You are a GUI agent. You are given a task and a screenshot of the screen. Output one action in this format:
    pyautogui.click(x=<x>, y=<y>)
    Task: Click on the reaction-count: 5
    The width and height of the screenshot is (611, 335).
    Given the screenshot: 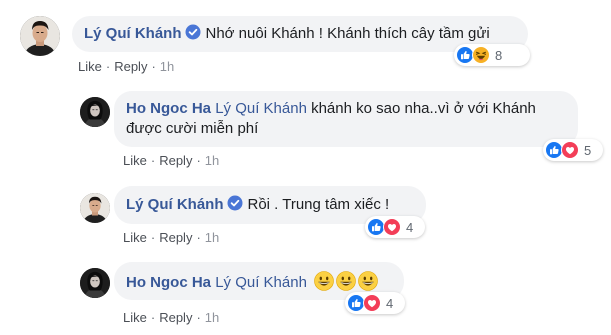 What is the action you would take?
    pyautogui.click(x=588, y=150)
    